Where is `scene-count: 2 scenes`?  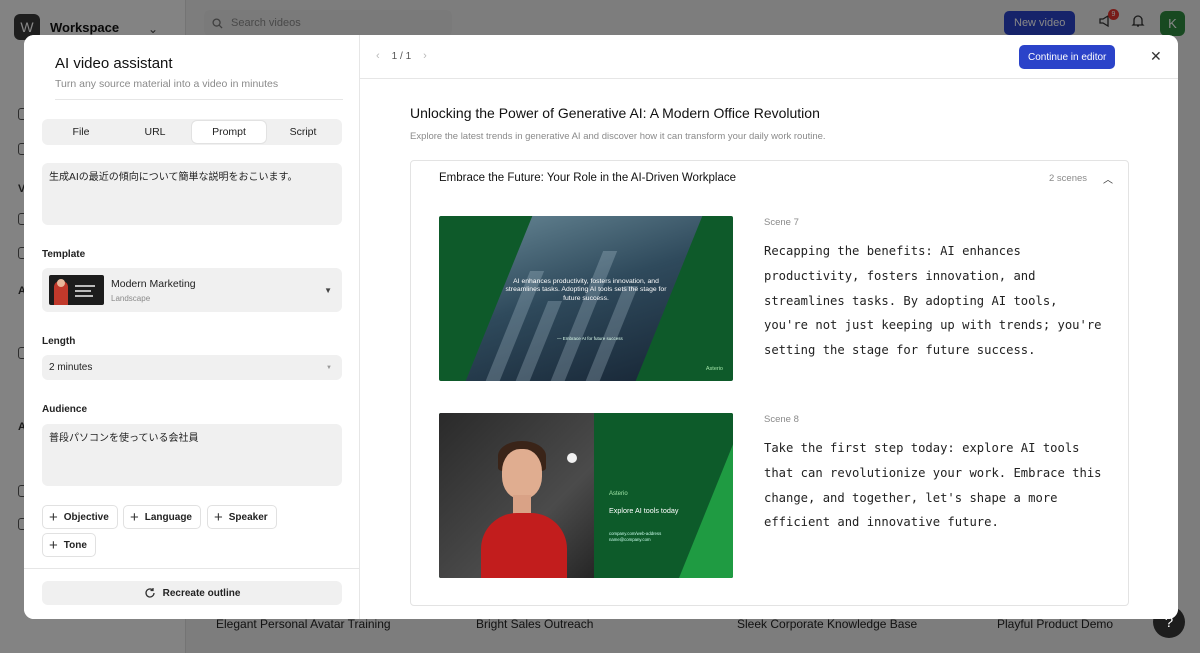
scene-count: 2 scenes is located at coordinates (1068, 178).